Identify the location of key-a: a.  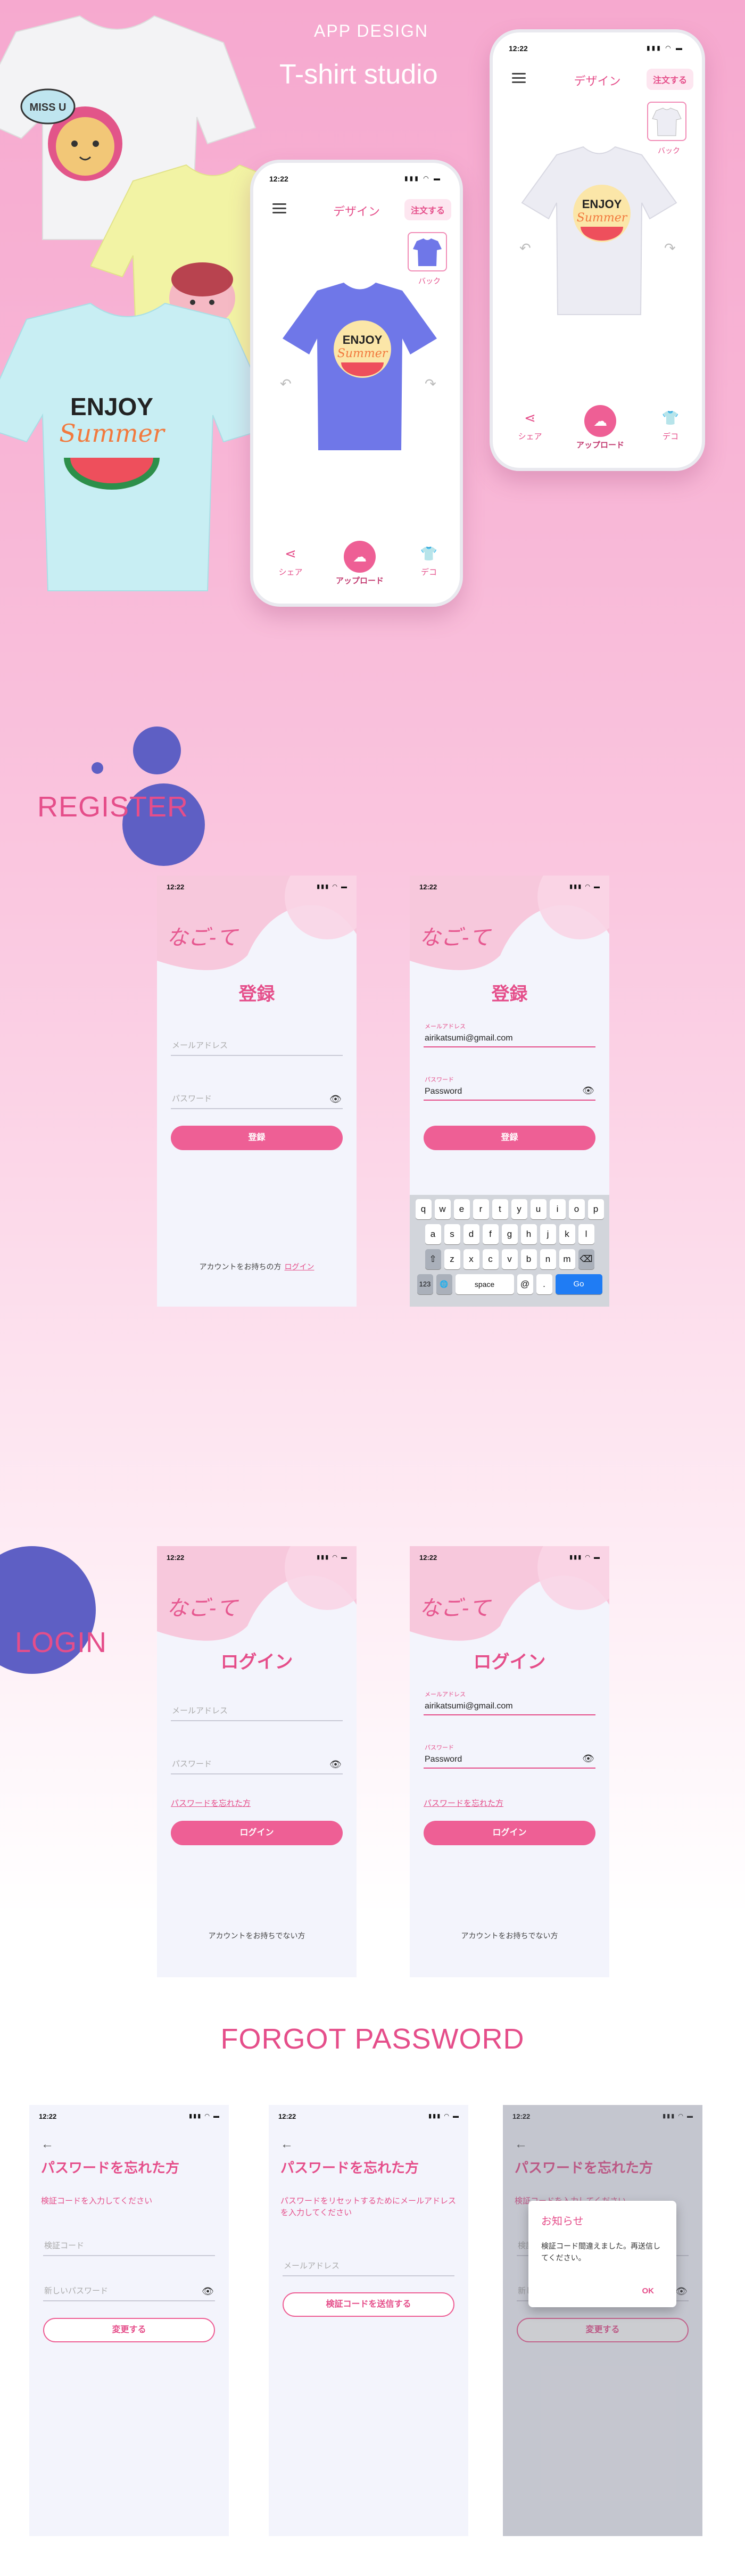
(433, 1234).